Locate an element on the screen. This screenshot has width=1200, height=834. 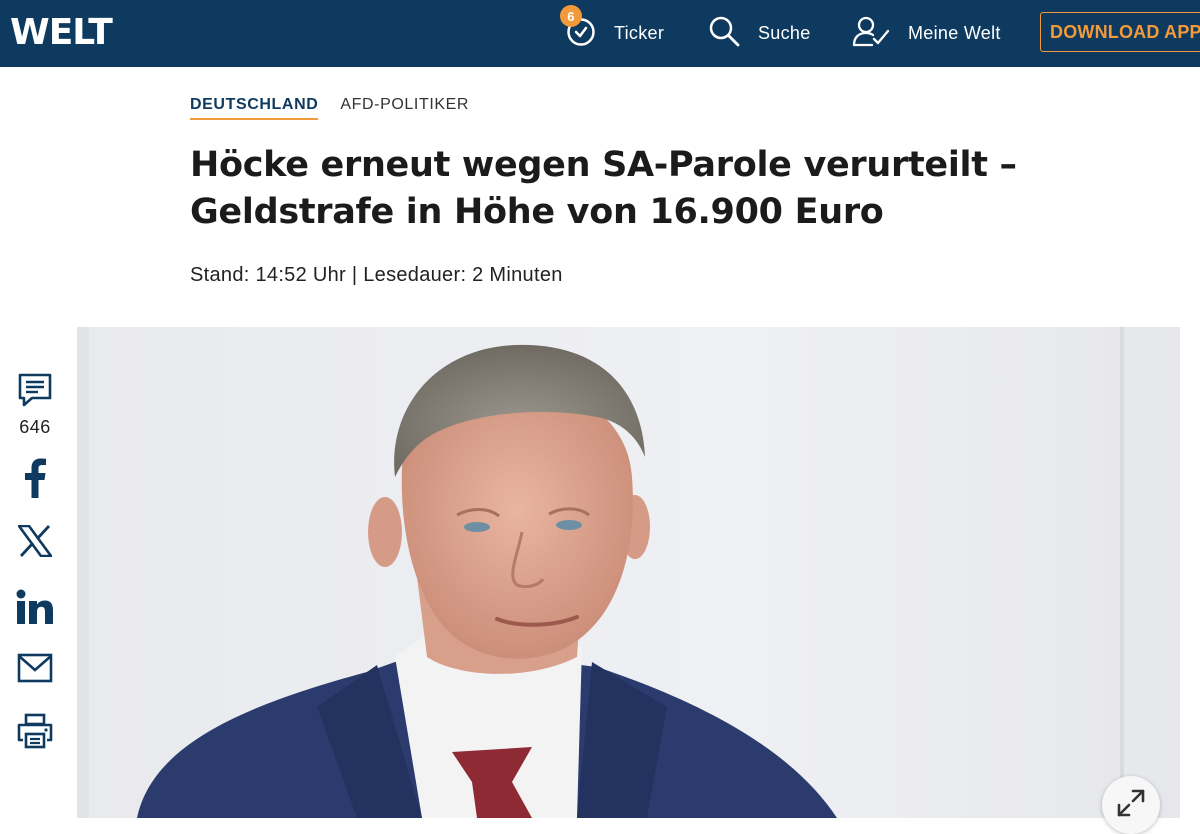
breadcrumb: DEUTSCHLAND AFD-POLITIKER is located at coordinates (329, 108).